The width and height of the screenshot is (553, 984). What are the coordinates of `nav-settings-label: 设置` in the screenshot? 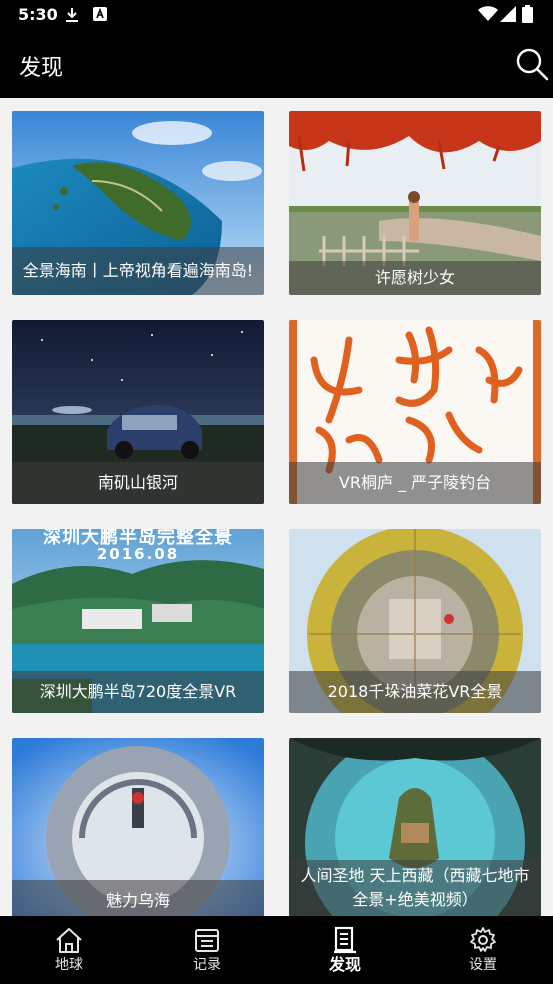 It's located at (483, 965).